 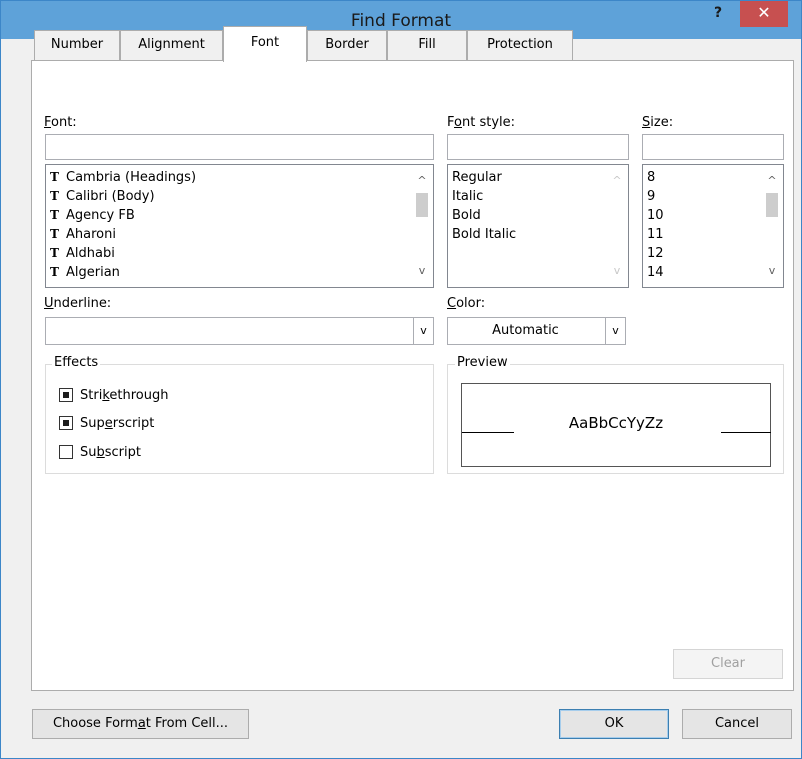 What do you see at coordinates (60, 122) in the screenshot?
I see `font-label: Font:` at bounding box center [60, 122].